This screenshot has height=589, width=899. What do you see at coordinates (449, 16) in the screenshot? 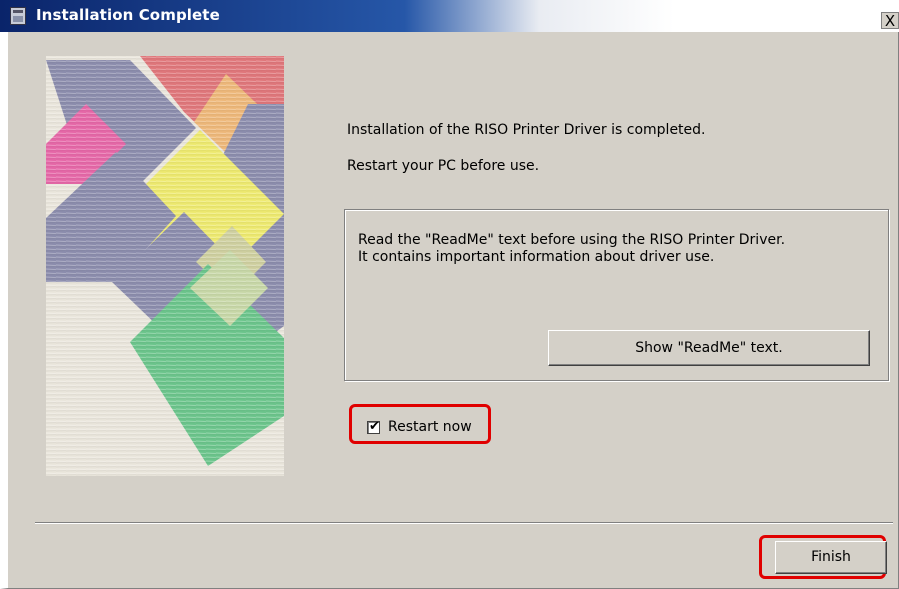
I see `title-bar: Installation Complete X` at bounding box center [449, 16].